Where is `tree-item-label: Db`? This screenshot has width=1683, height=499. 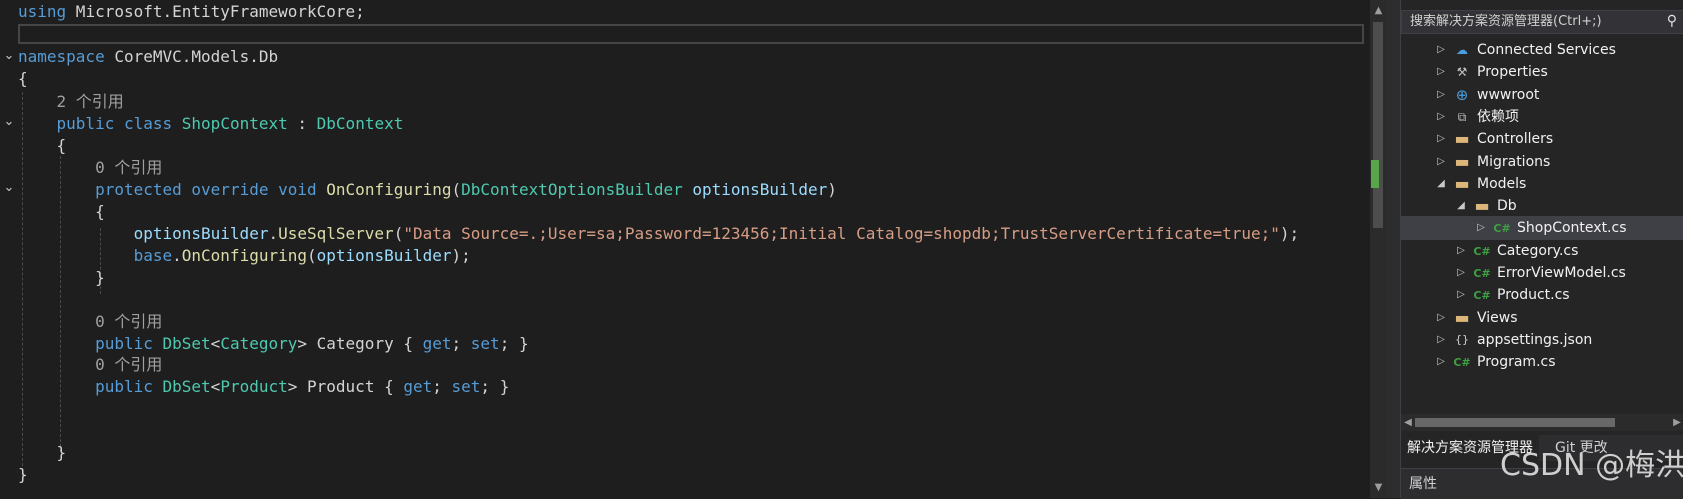
tree-item-label: Db is located at coordinates (1507, 206).